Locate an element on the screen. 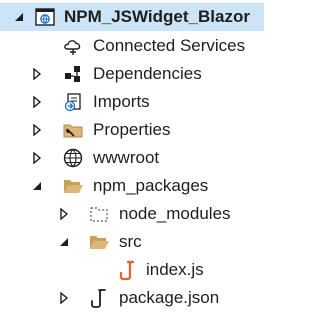  tree-item-wwwroot: wwwroot is located at coordinates (132, 158).